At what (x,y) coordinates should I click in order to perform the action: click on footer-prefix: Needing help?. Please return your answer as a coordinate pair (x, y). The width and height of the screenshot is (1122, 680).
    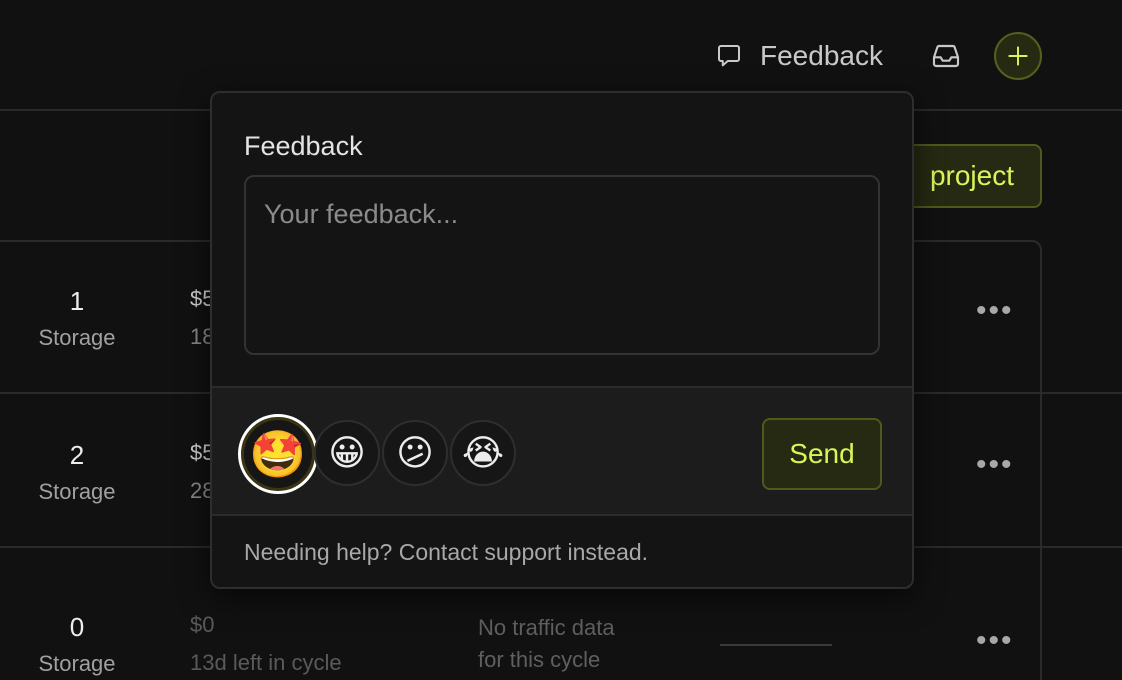
    Looking at the image, I should click on (321, 552).